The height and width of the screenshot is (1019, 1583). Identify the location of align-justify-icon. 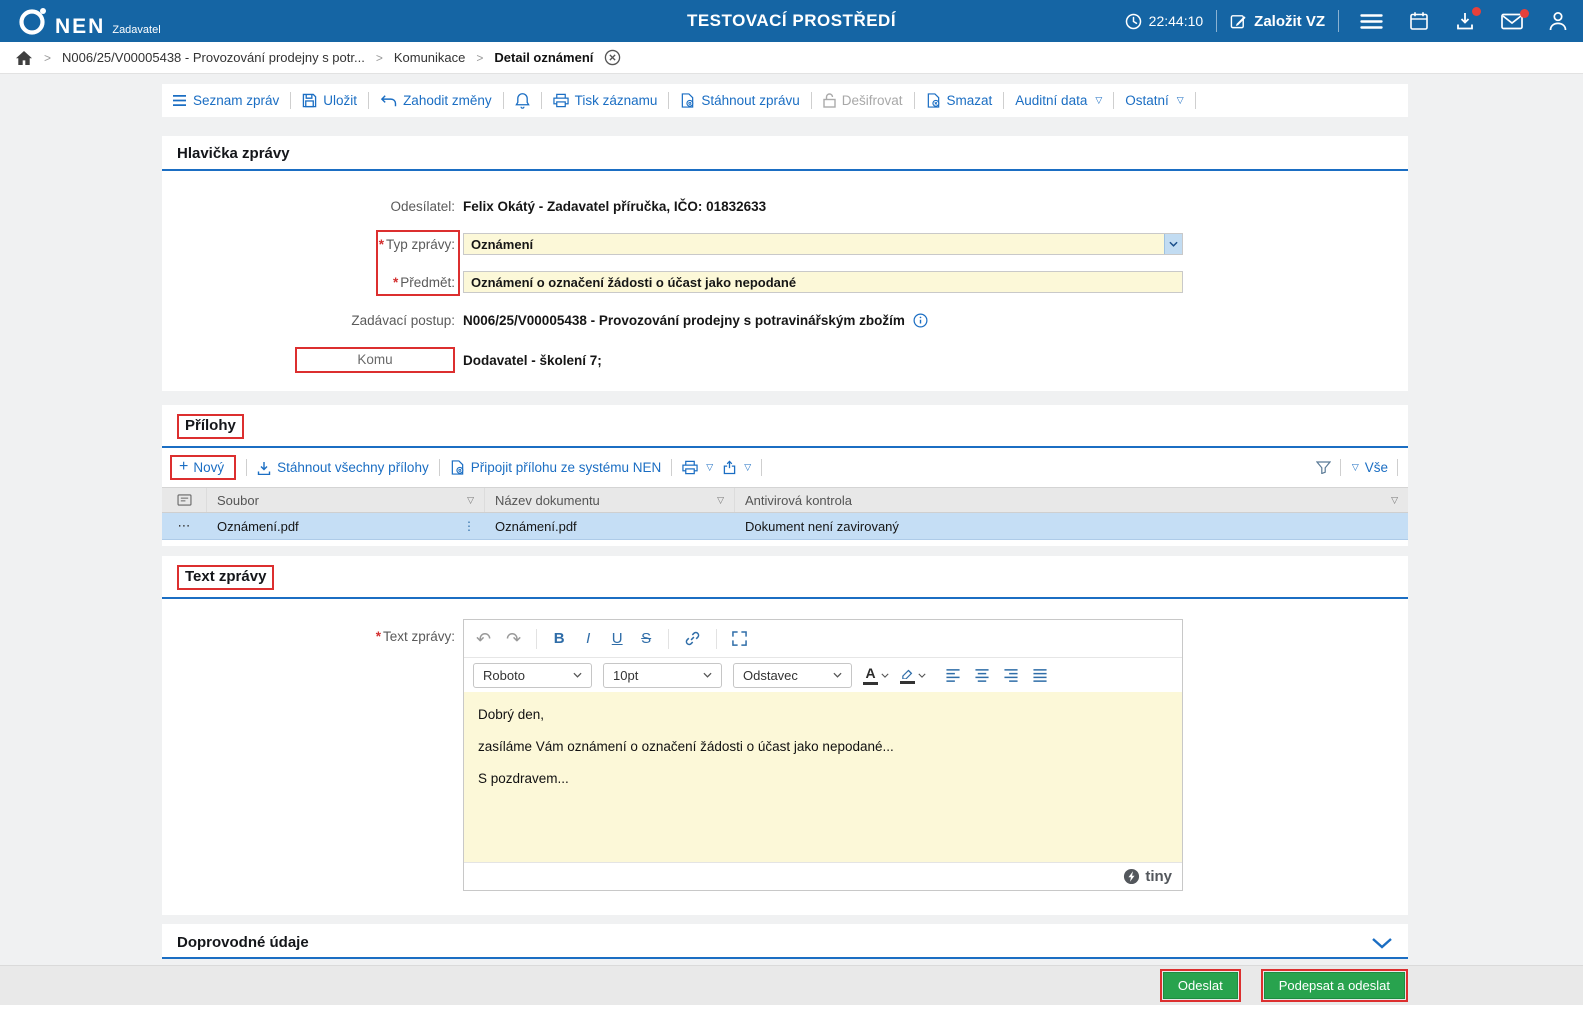
(1040, 675).